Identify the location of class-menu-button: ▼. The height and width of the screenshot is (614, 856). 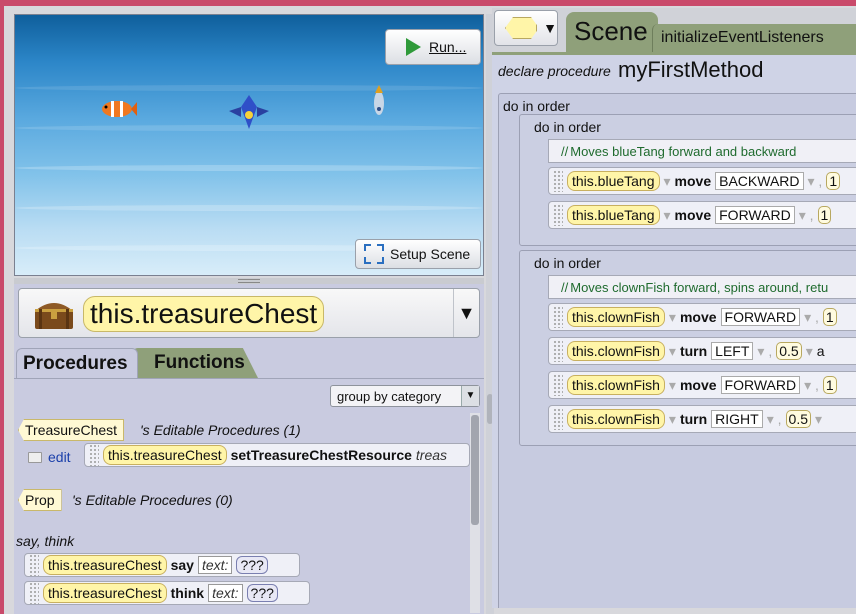
(526, 28).